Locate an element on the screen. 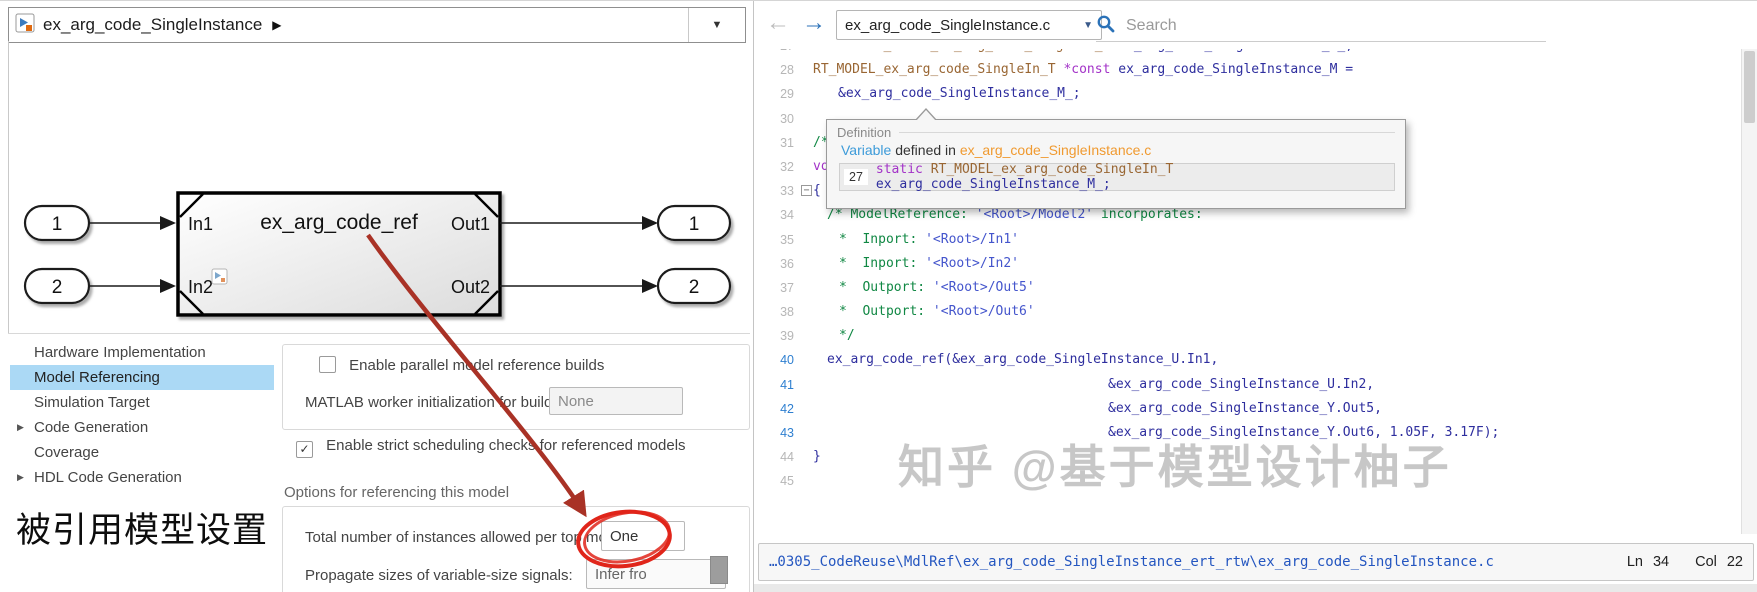  line-number: 32 is located at coordinates (774, 167).